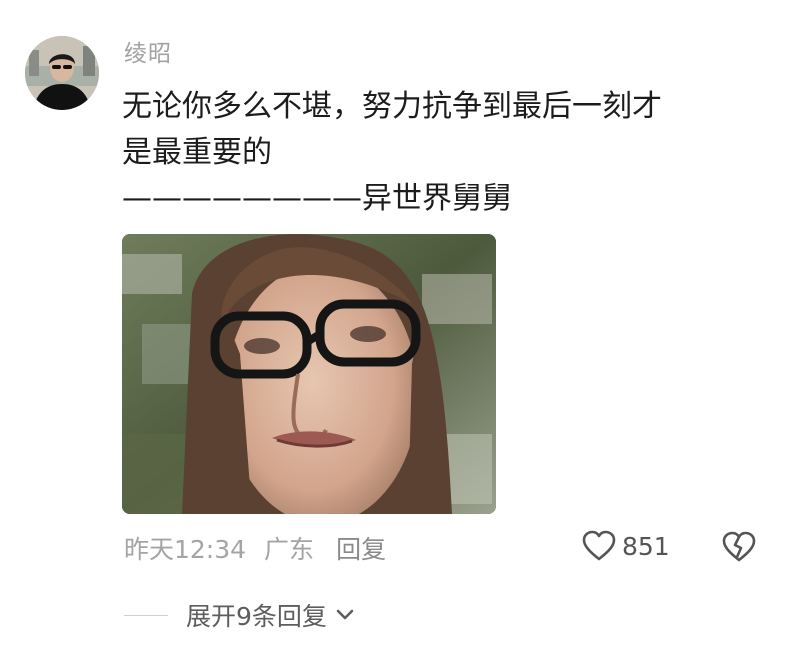 The image size is (800, 663). I want to click on comment-line: 无论你多么不堪，努力抗争到最后一刻才, so click(392, 106).